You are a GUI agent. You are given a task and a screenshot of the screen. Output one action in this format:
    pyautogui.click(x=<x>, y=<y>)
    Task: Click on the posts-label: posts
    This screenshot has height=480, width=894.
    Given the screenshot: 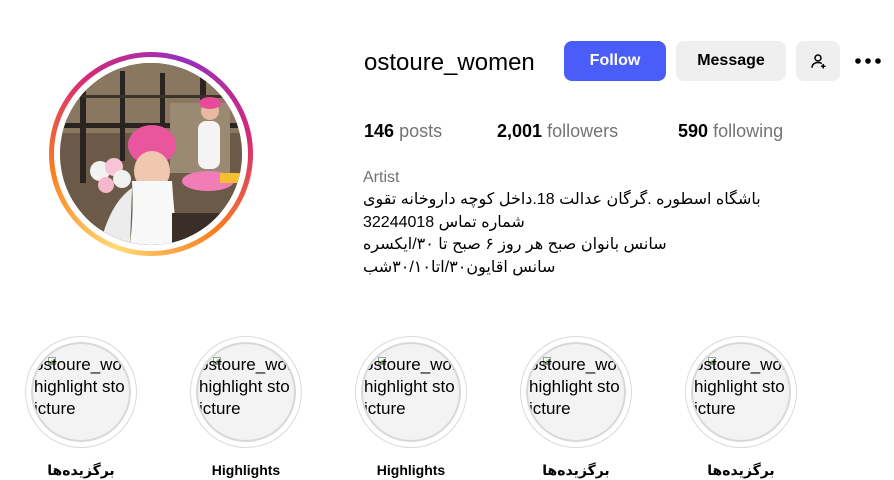 What is the action you would take?
    pyautogui.click(x=421, y=131)
    